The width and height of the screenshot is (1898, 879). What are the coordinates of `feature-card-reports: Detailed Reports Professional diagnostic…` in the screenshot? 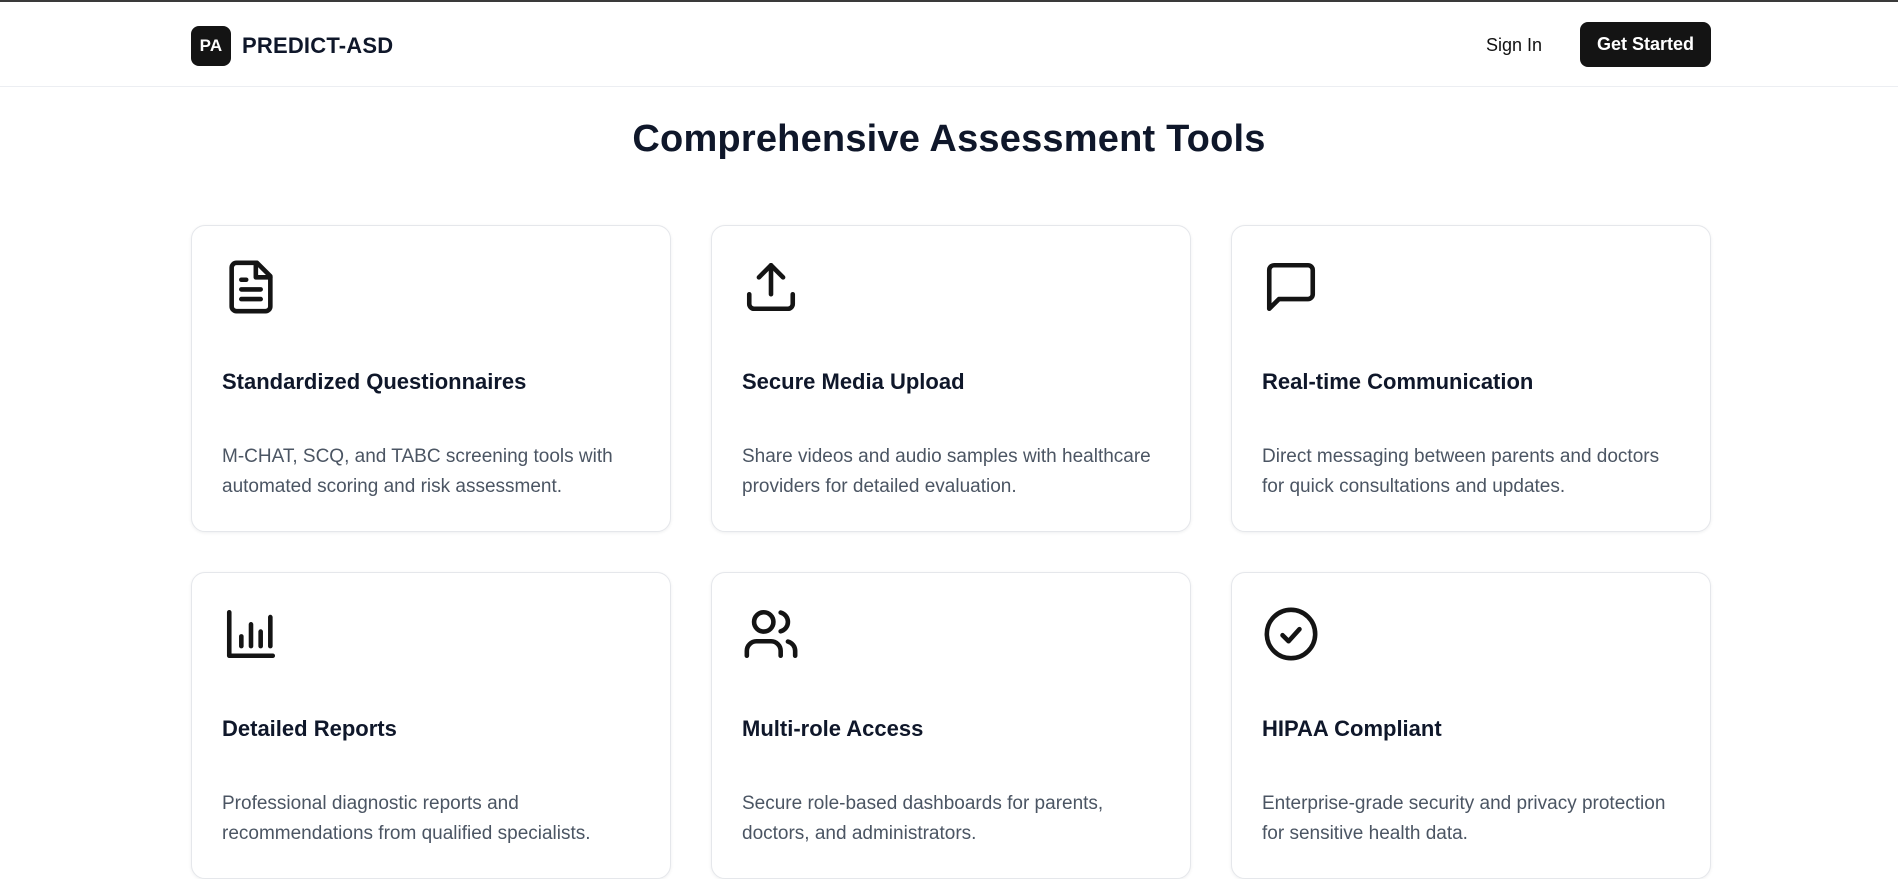 It's located at (431, 725).